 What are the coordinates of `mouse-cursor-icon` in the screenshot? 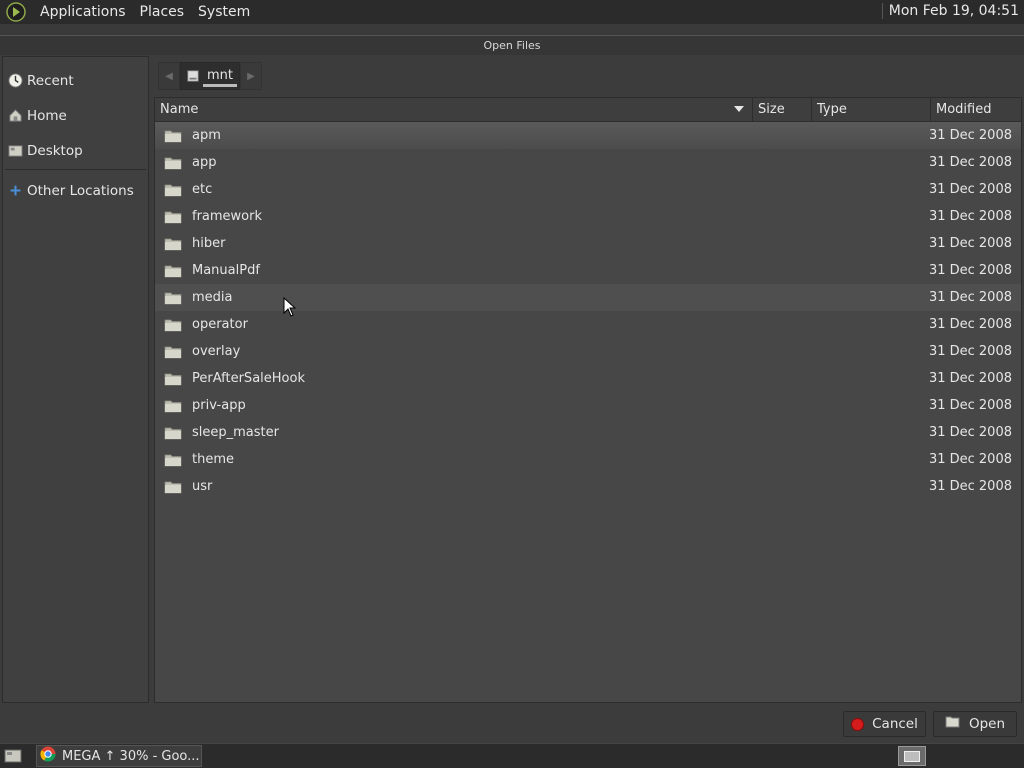 It's located at (290, 307).